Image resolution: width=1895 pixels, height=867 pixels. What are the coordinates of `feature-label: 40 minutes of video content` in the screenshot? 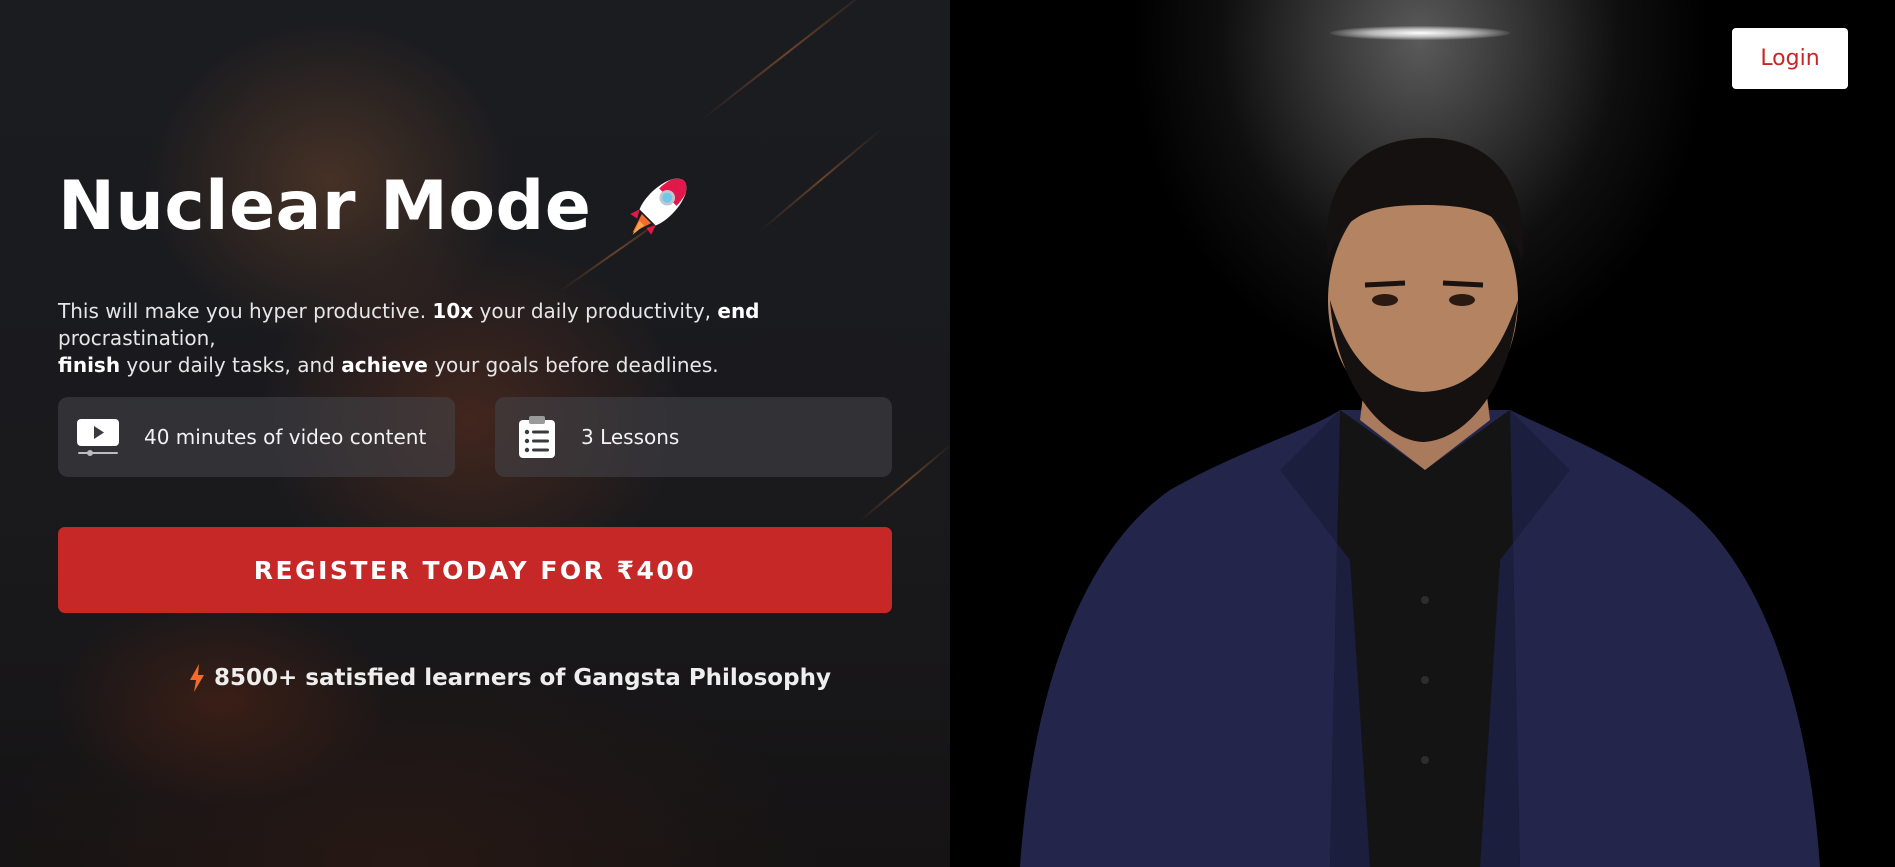 It's located at (285, 437).